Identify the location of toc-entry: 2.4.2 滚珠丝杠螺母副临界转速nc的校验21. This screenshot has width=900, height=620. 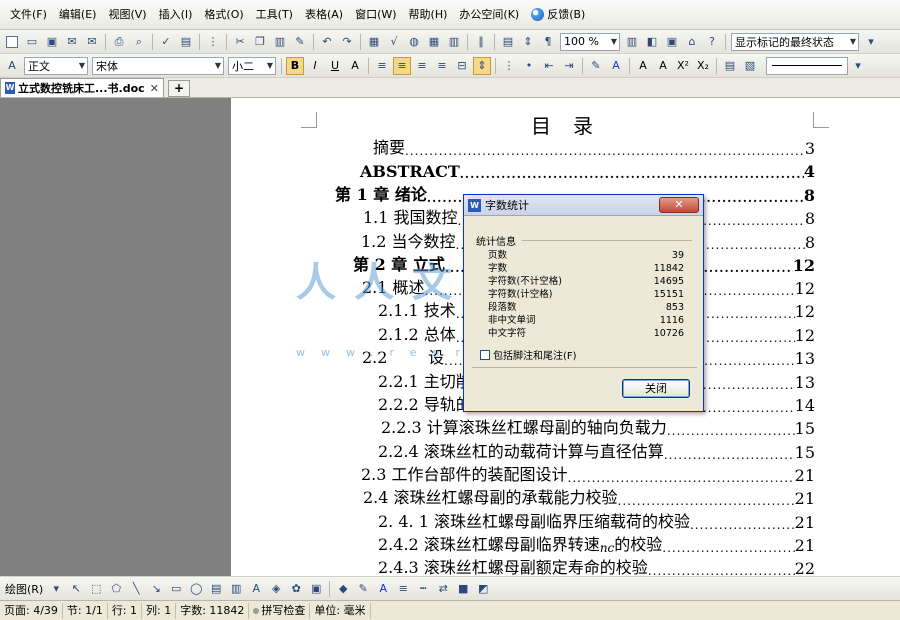
(596, 543).